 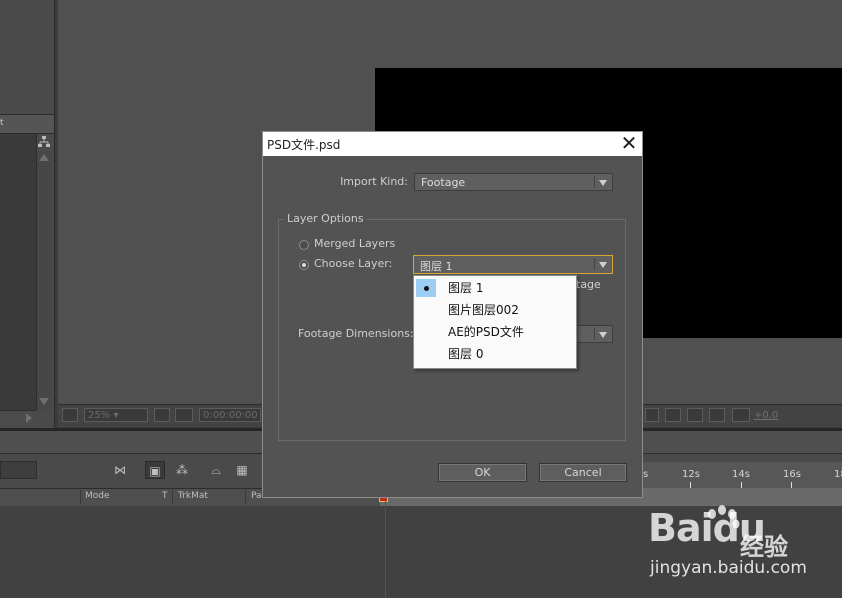 What do you see at coordinates (728, 568) in the screenshot?
I see `baidu-watermark-url: jingyan.baidu.com` at bounding box center [728, 568].